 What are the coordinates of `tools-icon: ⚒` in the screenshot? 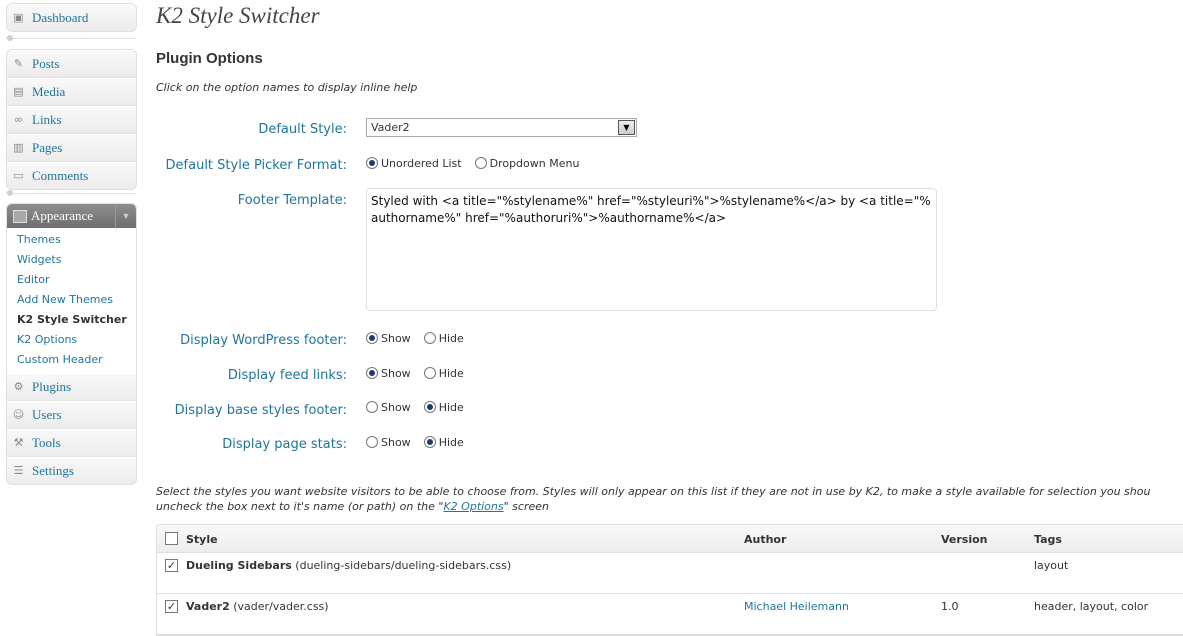 It's located at (18, 442).